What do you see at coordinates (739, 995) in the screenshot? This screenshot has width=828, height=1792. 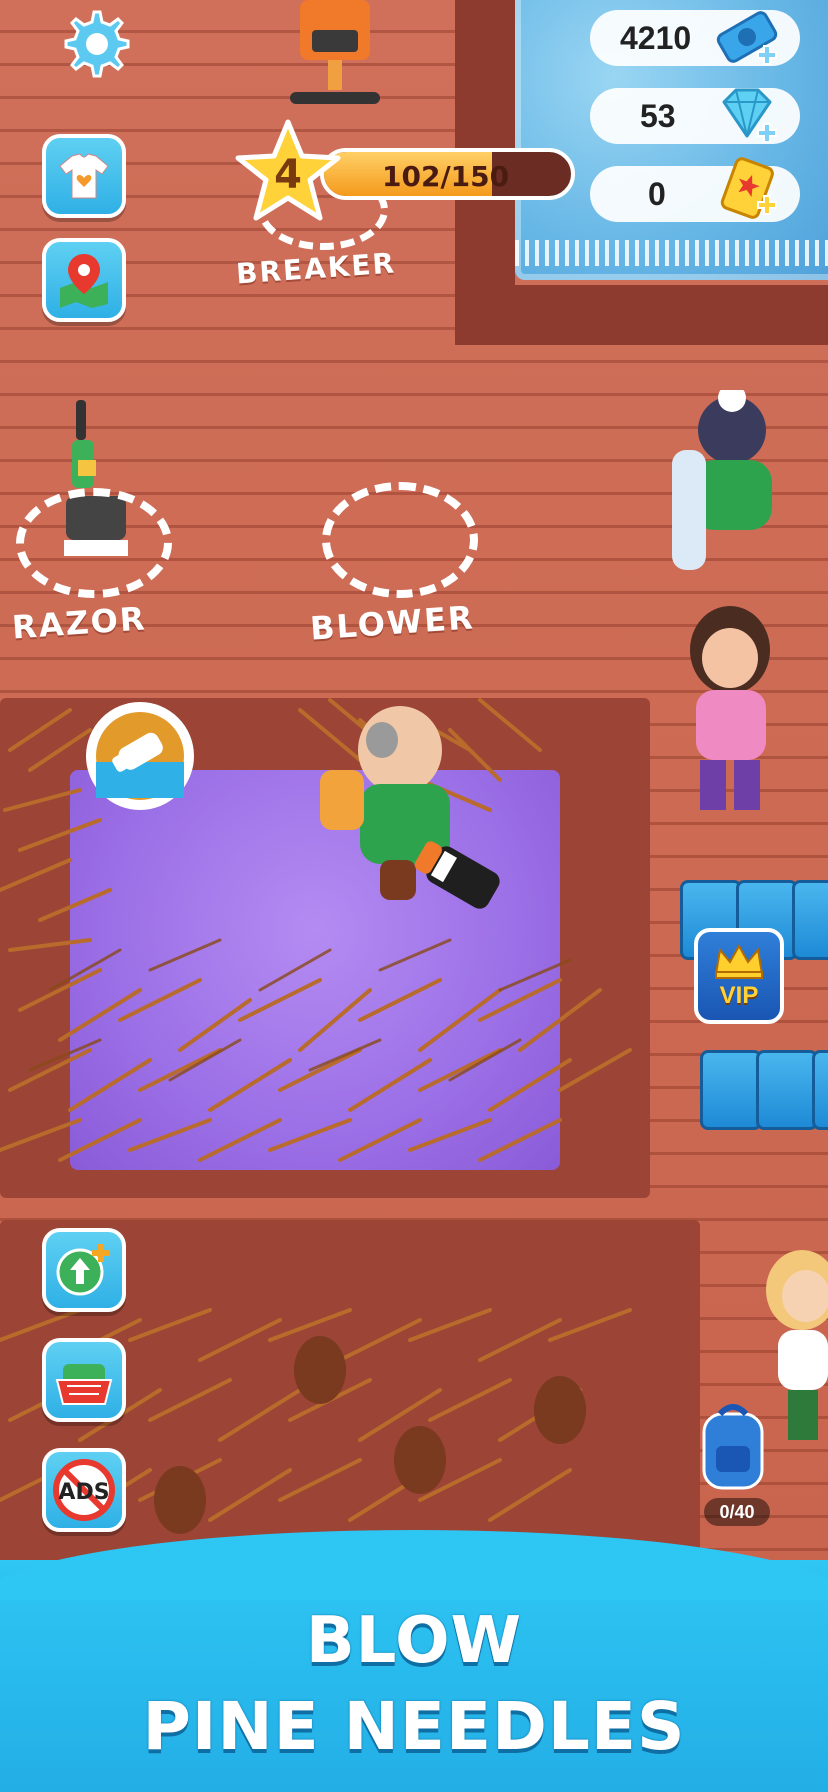 I see `vip-label: VIP` at bounding box center [739, 995].